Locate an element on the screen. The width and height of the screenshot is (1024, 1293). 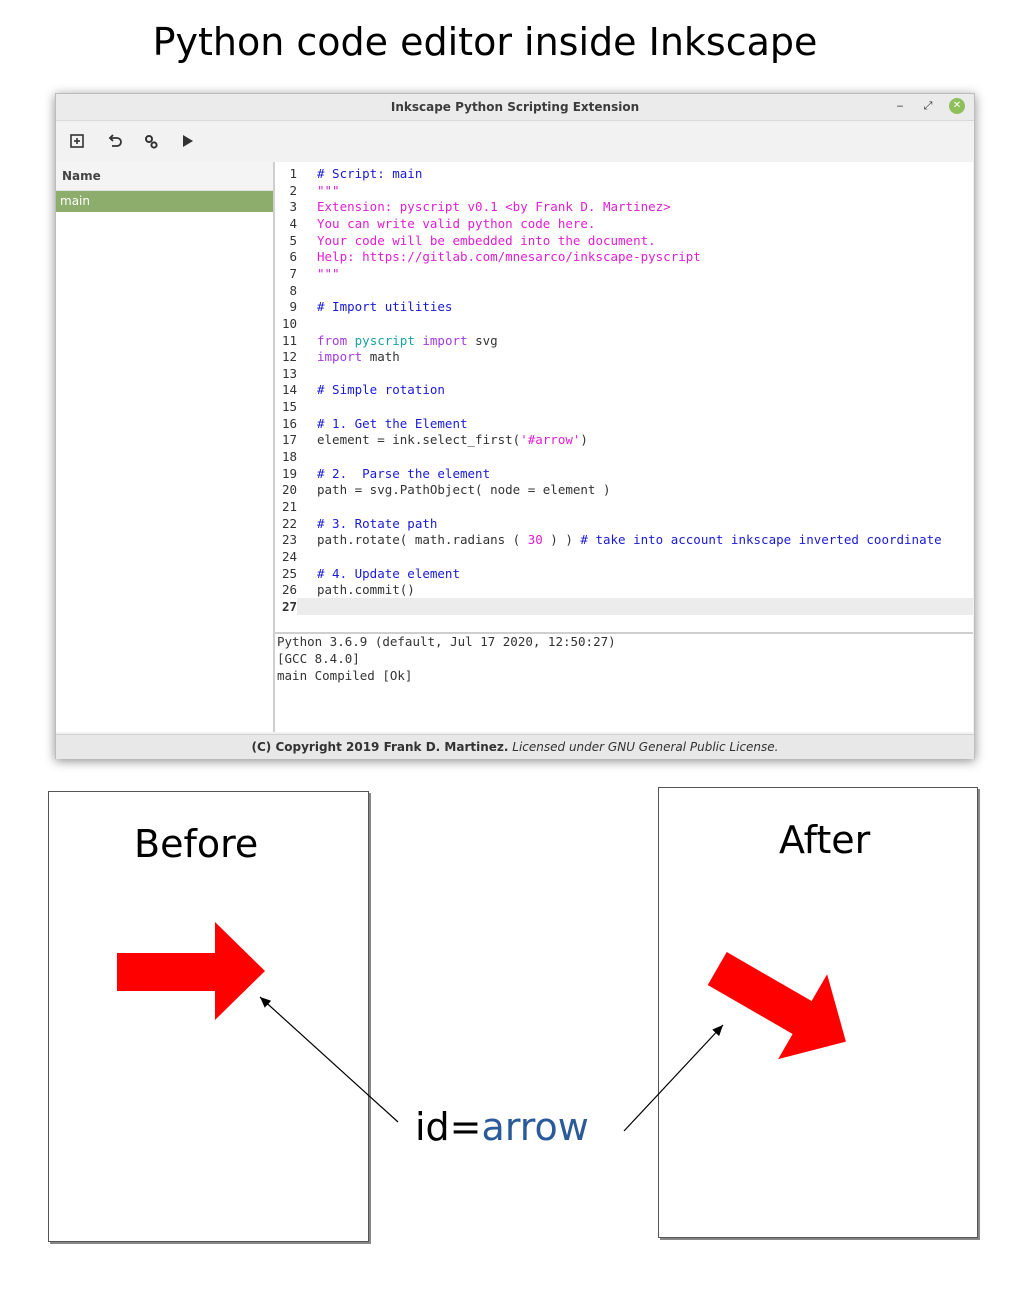
pointer-line-before is located at coordinates (329, 1059).